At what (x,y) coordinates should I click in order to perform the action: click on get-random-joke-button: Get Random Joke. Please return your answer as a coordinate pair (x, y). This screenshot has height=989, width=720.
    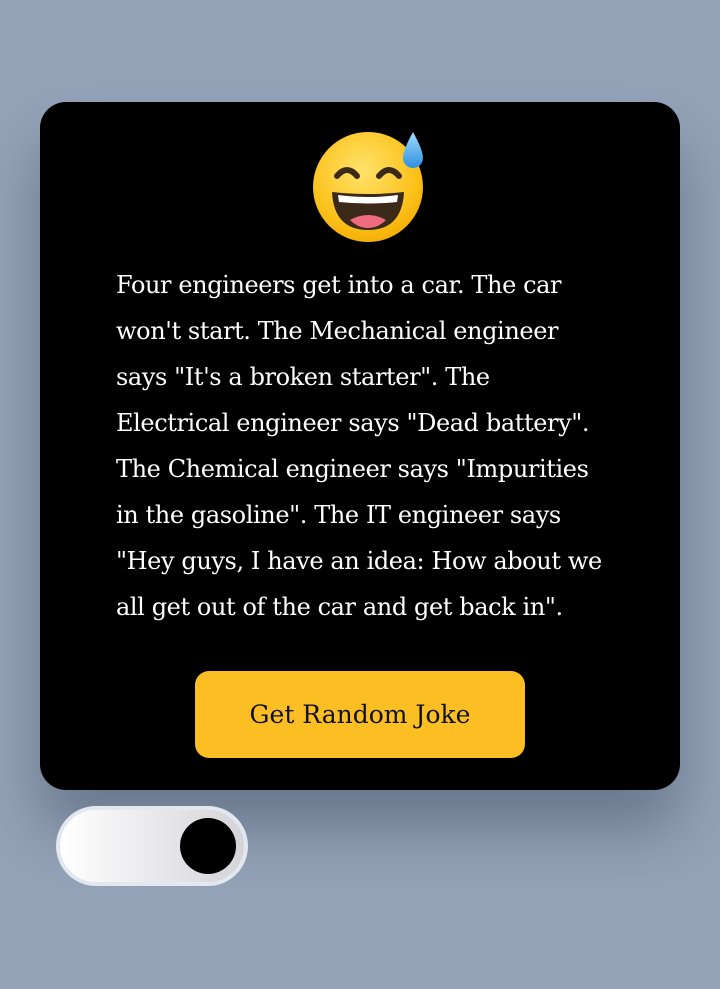
    Looking at the image, I should click on (360, 714).